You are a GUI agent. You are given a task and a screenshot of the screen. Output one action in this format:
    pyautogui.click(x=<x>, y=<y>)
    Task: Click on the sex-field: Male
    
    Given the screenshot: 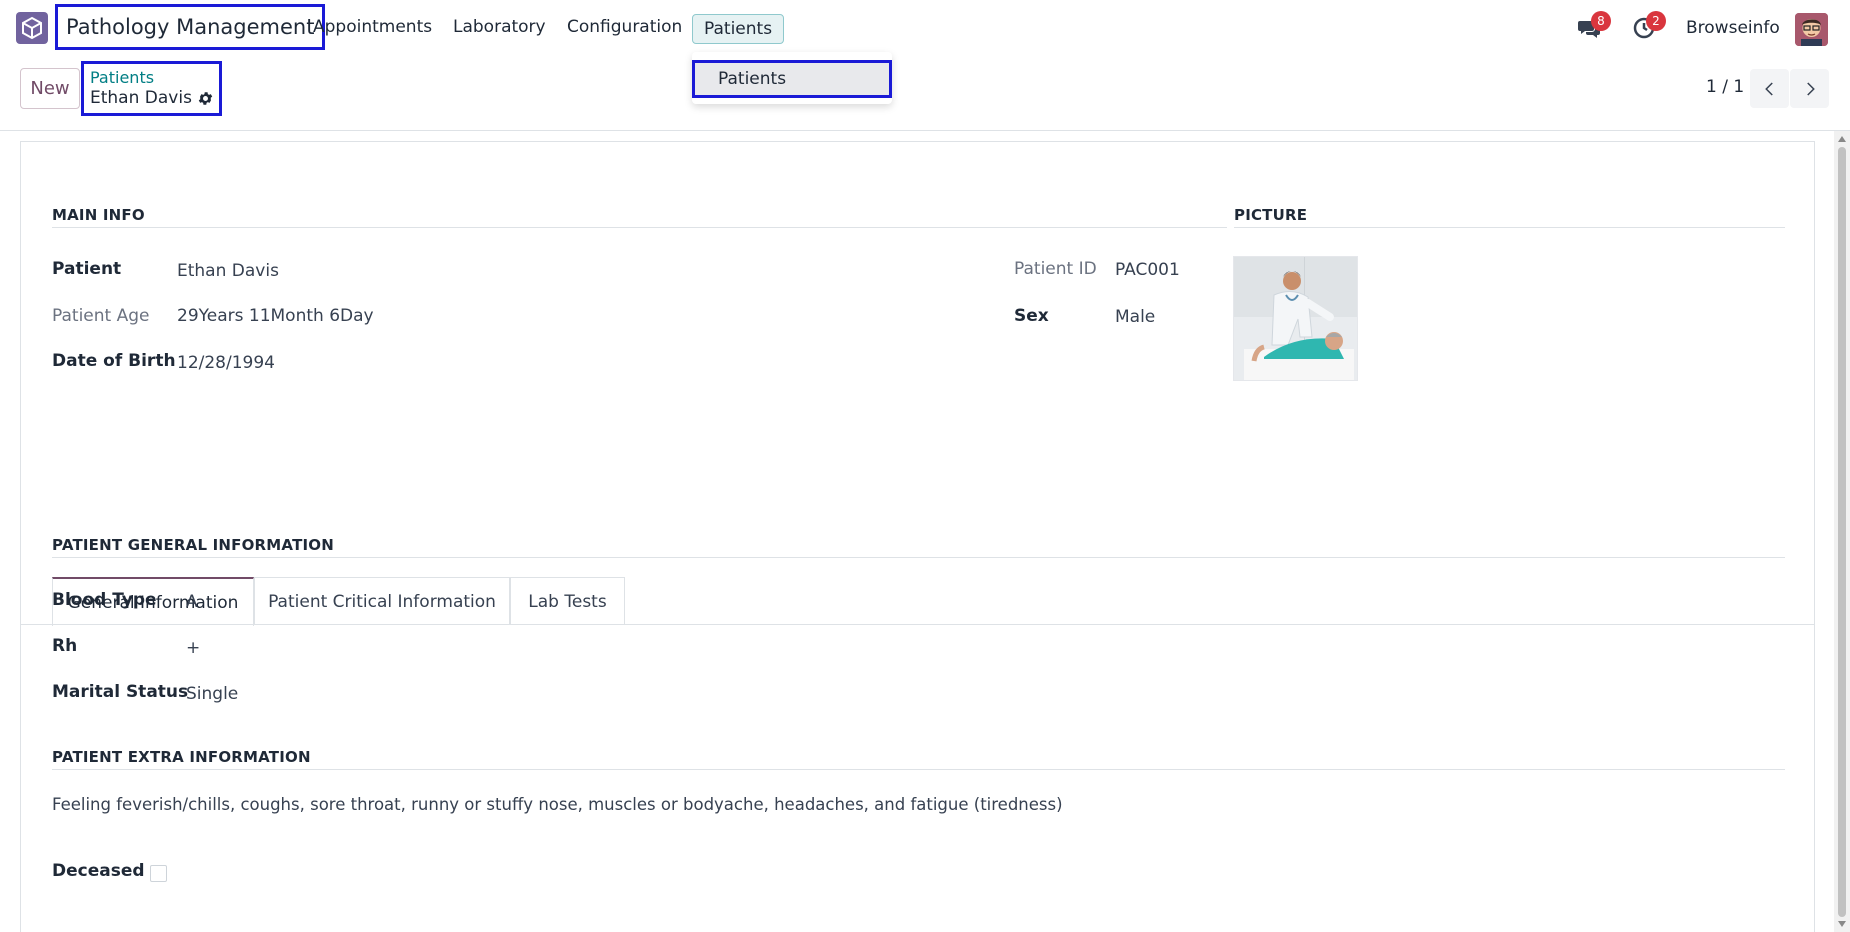 What is the action you would take?
    pyautogui.click(x=1135, y=317)
    